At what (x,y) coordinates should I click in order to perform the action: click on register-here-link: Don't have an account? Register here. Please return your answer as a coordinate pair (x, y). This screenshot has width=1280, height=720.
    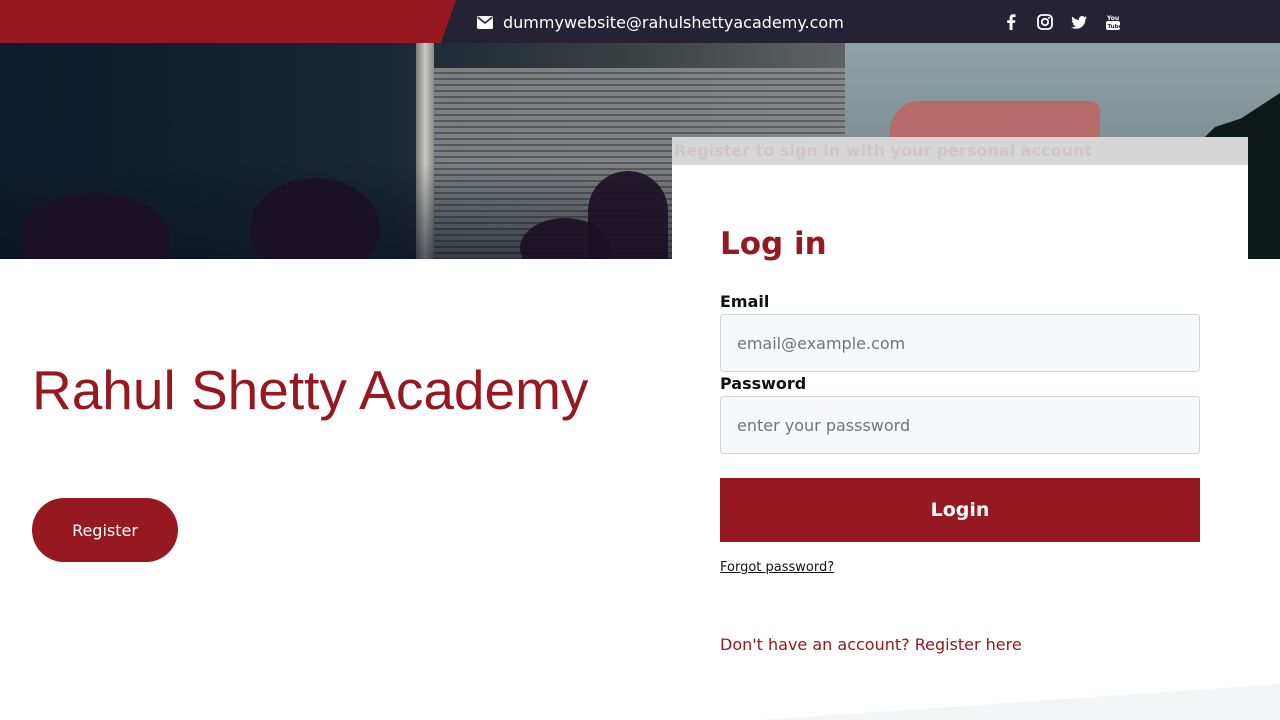
    Looking at the image, I should click on (871, 644).